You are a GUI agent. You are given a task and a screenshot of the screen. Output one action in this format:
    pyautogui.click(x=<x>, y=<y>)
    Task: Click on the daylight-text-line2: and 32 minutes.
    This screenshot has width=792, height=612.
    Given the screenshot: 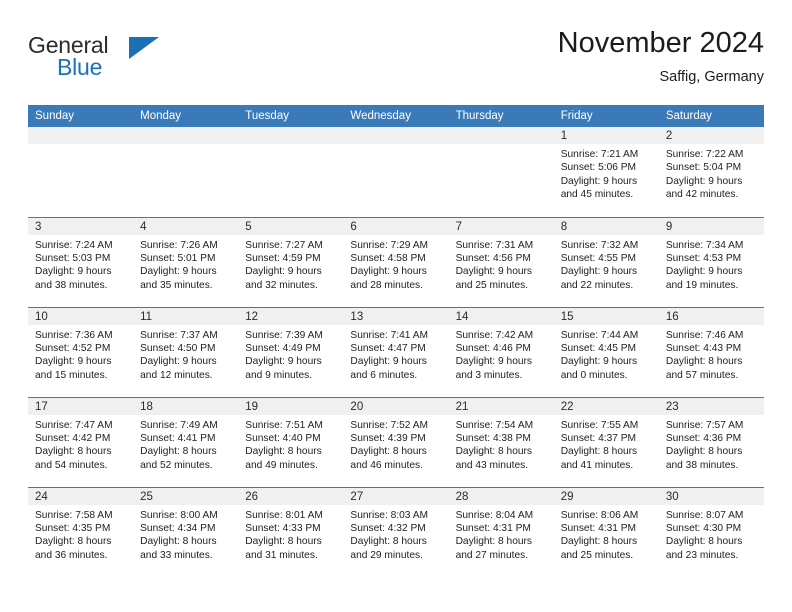 What is the action you would take?
    pyautogui.click(x=281, y=285)
    